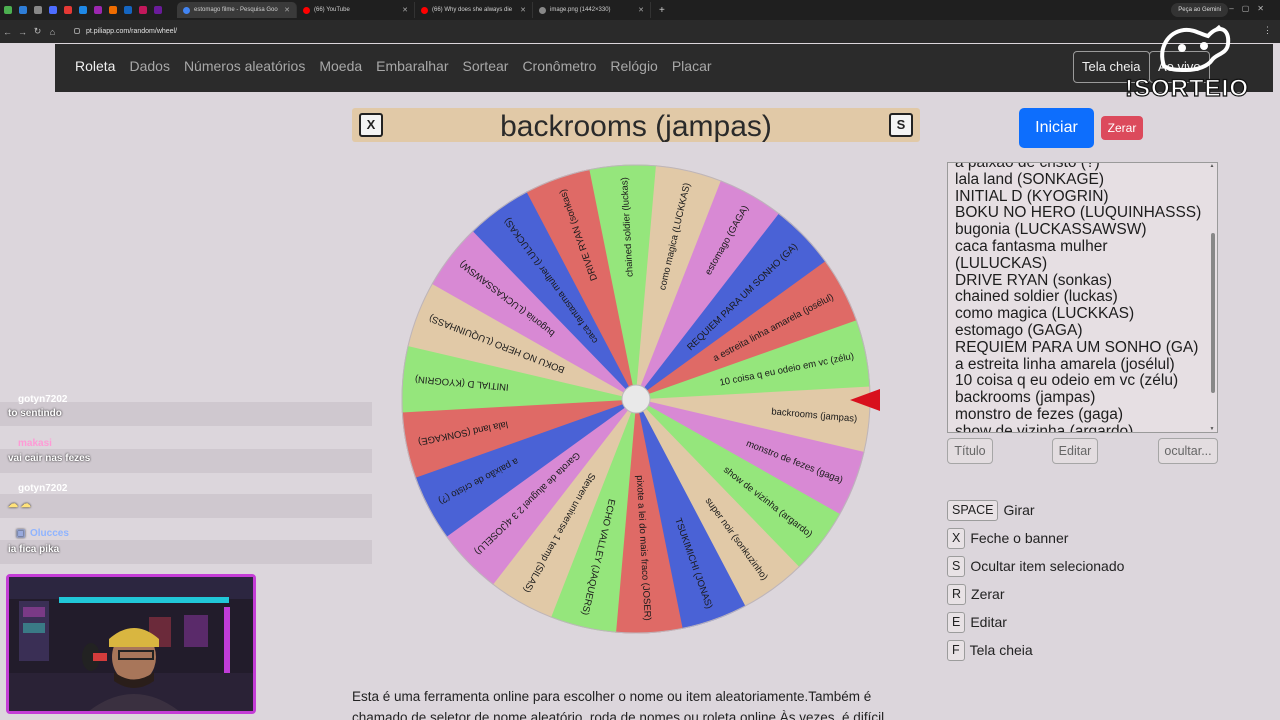 Image resolution: width=1280 pixels, height=720 pixels. Describe the element at coordinates (125, 31) in the screenshot. I see `url-field: pt.piliapp.com/random/wheel/` at that location.